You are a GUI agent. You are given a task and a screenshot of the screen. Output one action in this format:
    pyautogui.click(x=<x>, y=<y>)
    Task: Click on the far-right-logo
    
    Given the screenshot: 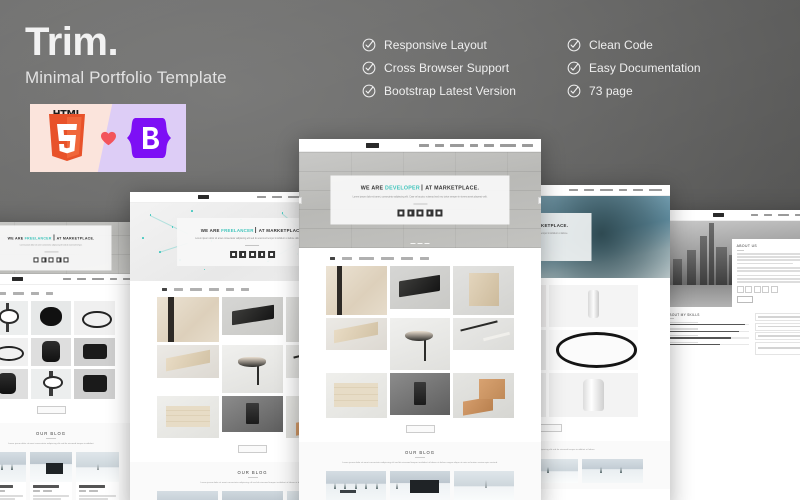 What is the action you would take?
    pyautogui.click(x=718, y=215)
    